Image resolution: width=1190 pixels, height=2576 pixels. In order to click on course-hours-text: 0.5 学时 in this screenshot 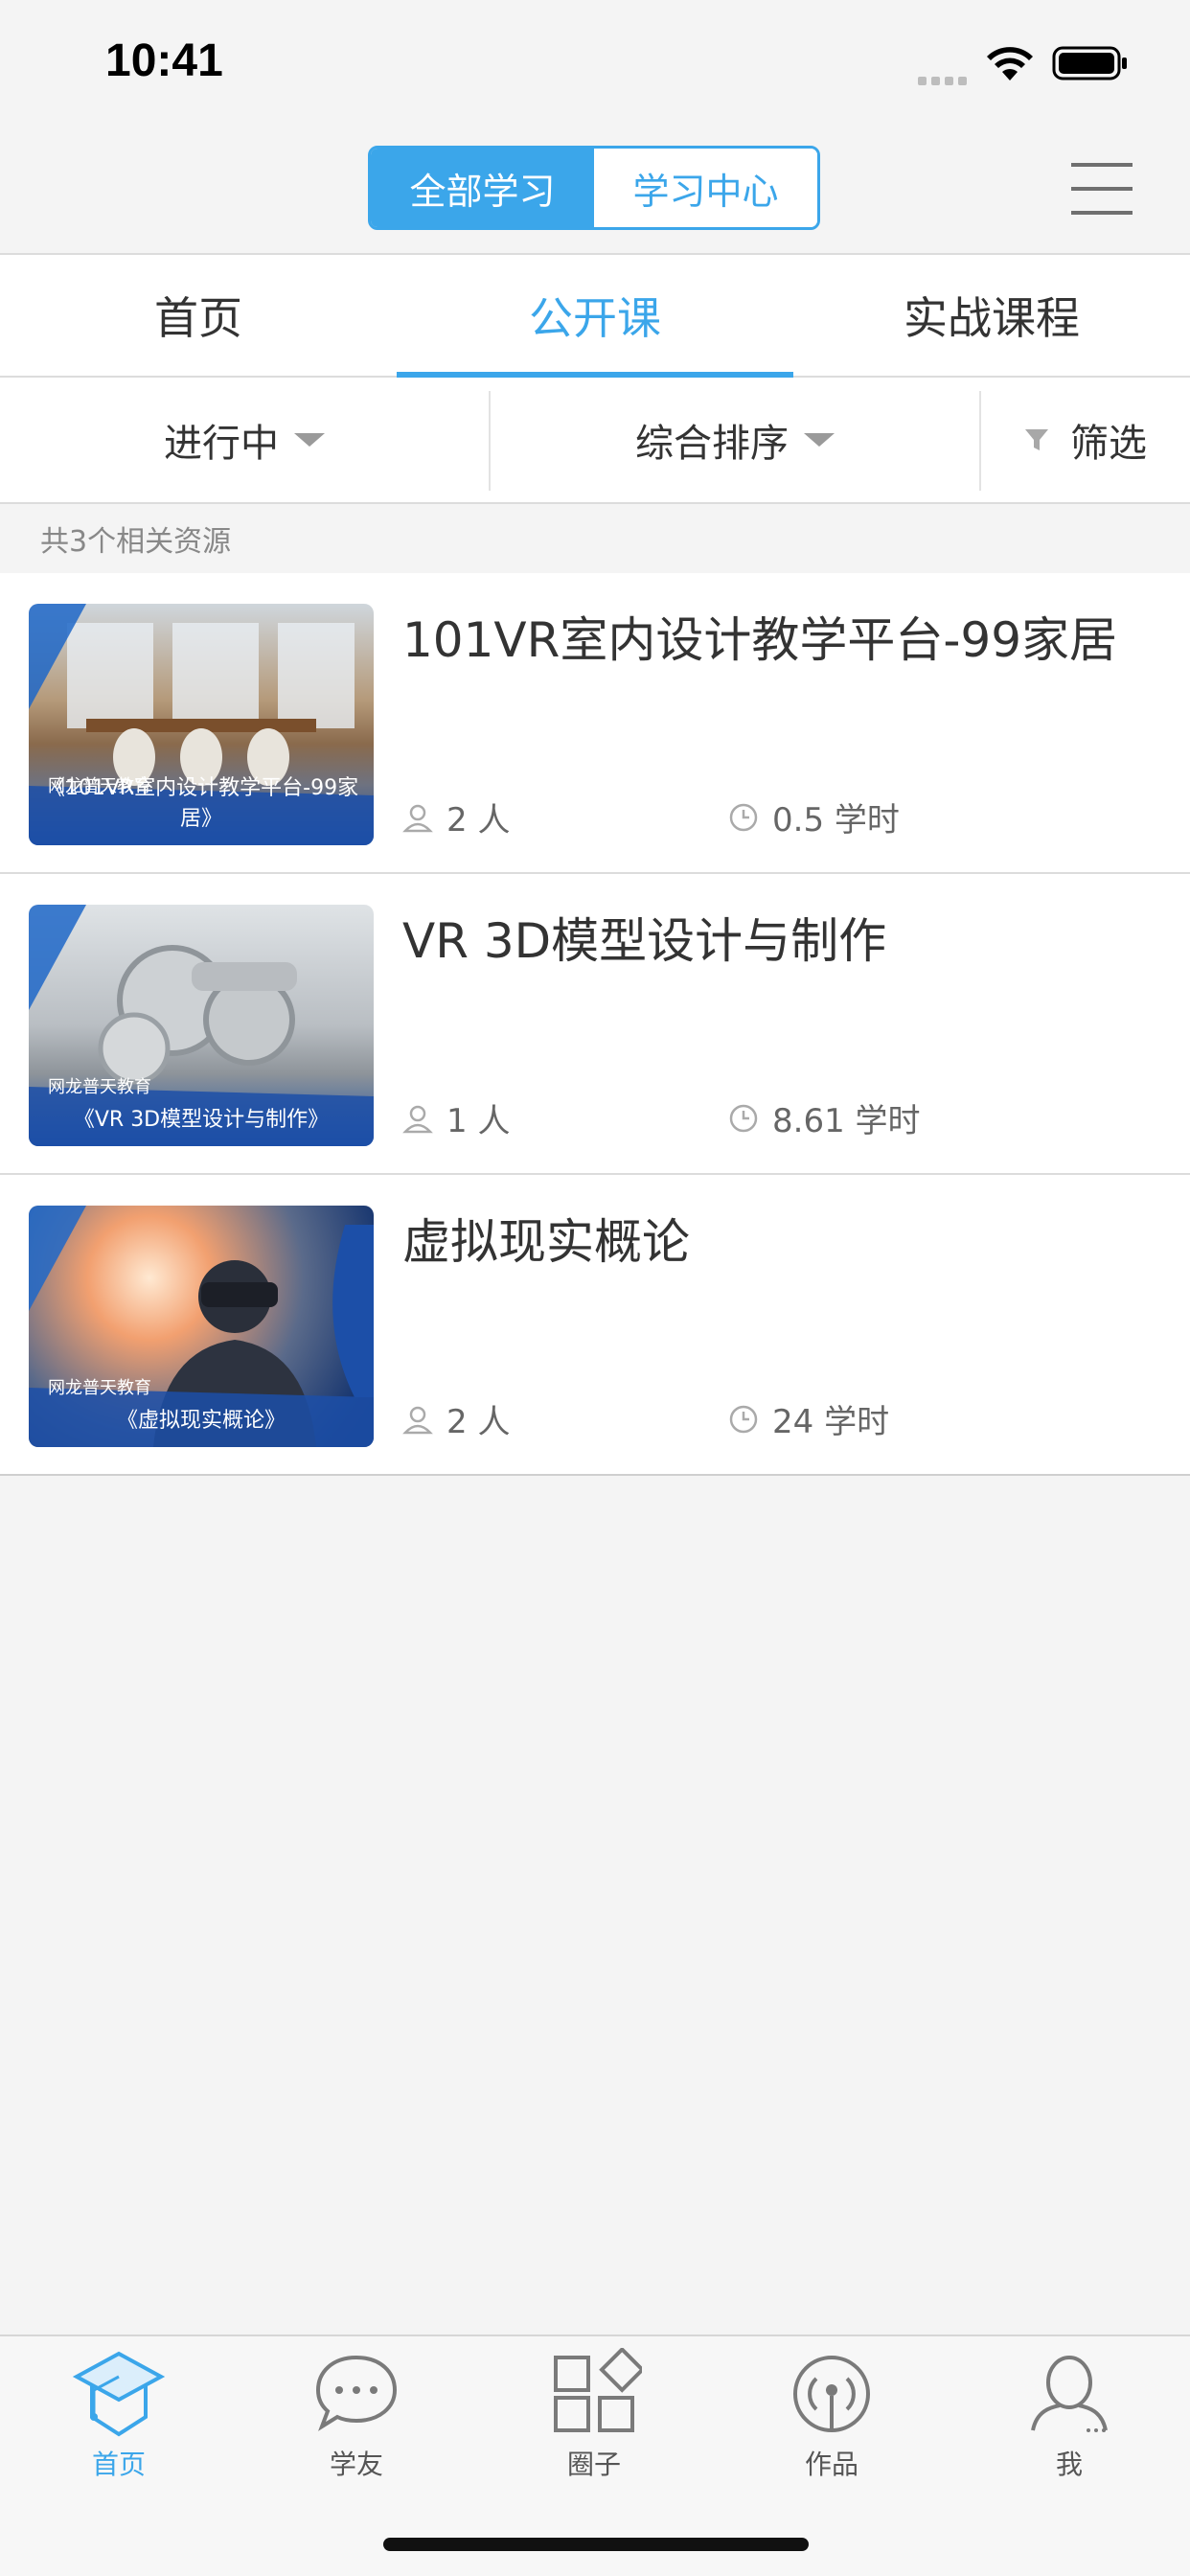, I will do `click(836, 820)`.